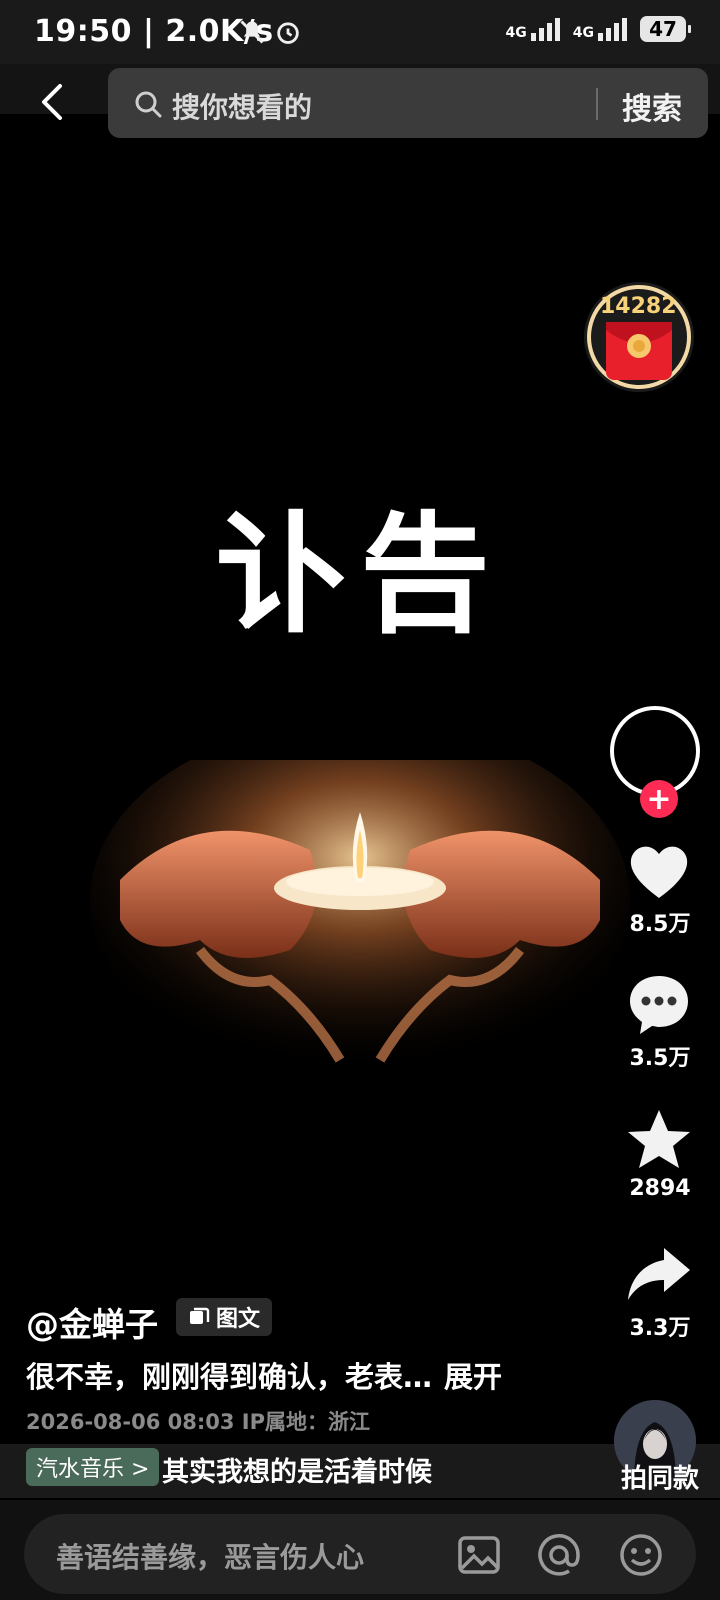 The width and height of the screenshot is (720, 1600). What do you see at coordinates (307, 1469) in the screenshot?
I see `music-title: 其实我想的是活着时候` at bounding box center [307, 1469].